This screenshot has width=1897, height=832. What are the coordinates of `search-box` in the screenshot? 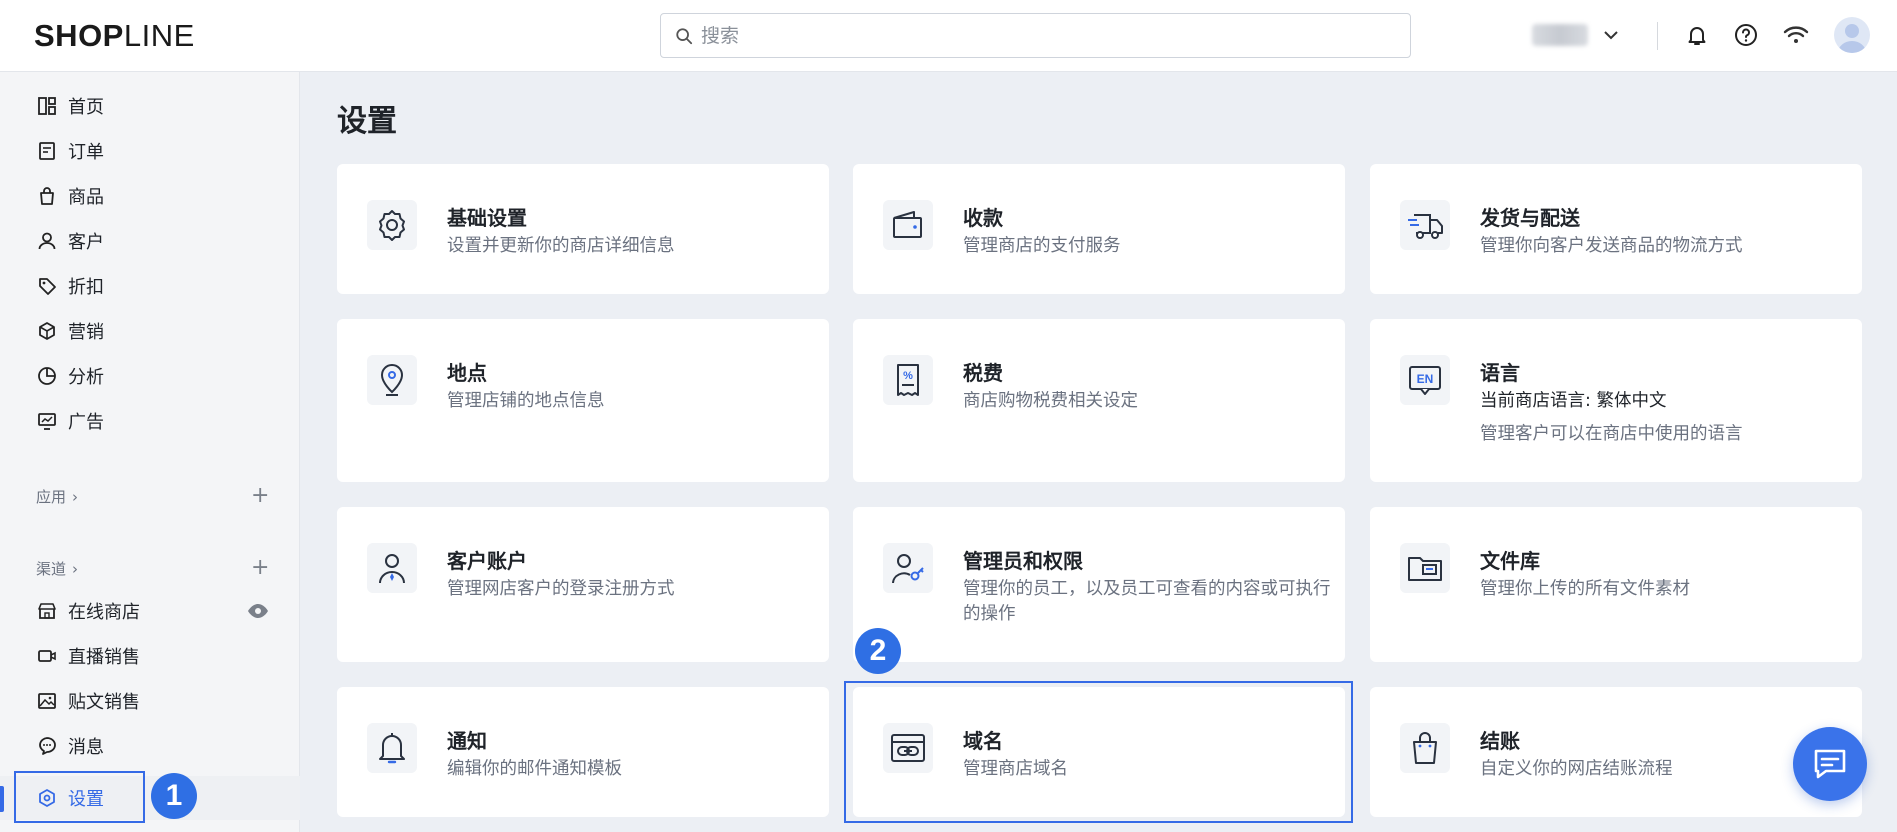 It's located at (1035, 35).